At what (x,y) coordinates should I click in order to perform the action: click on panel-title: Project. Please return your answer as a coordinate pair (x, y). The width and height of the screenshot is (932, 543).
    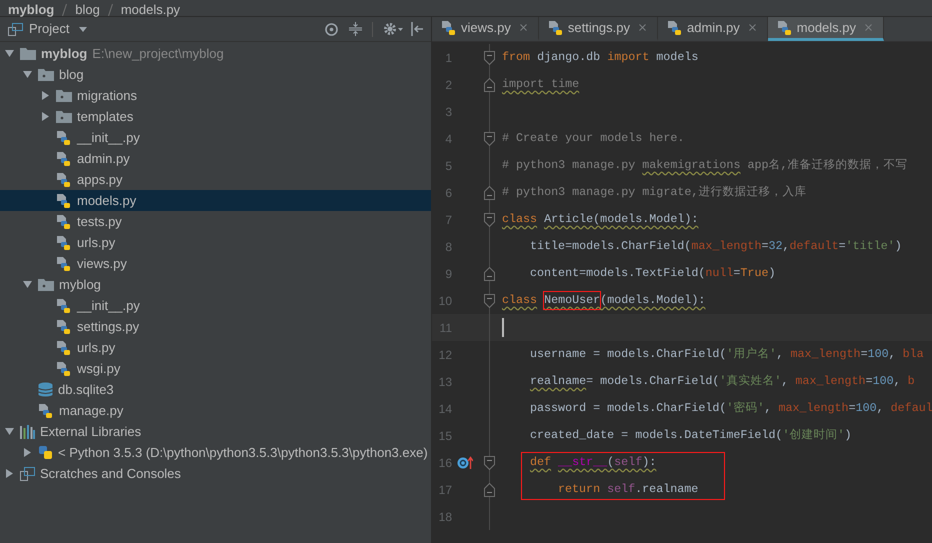
    Looking at the image, I should click on (49, 29).